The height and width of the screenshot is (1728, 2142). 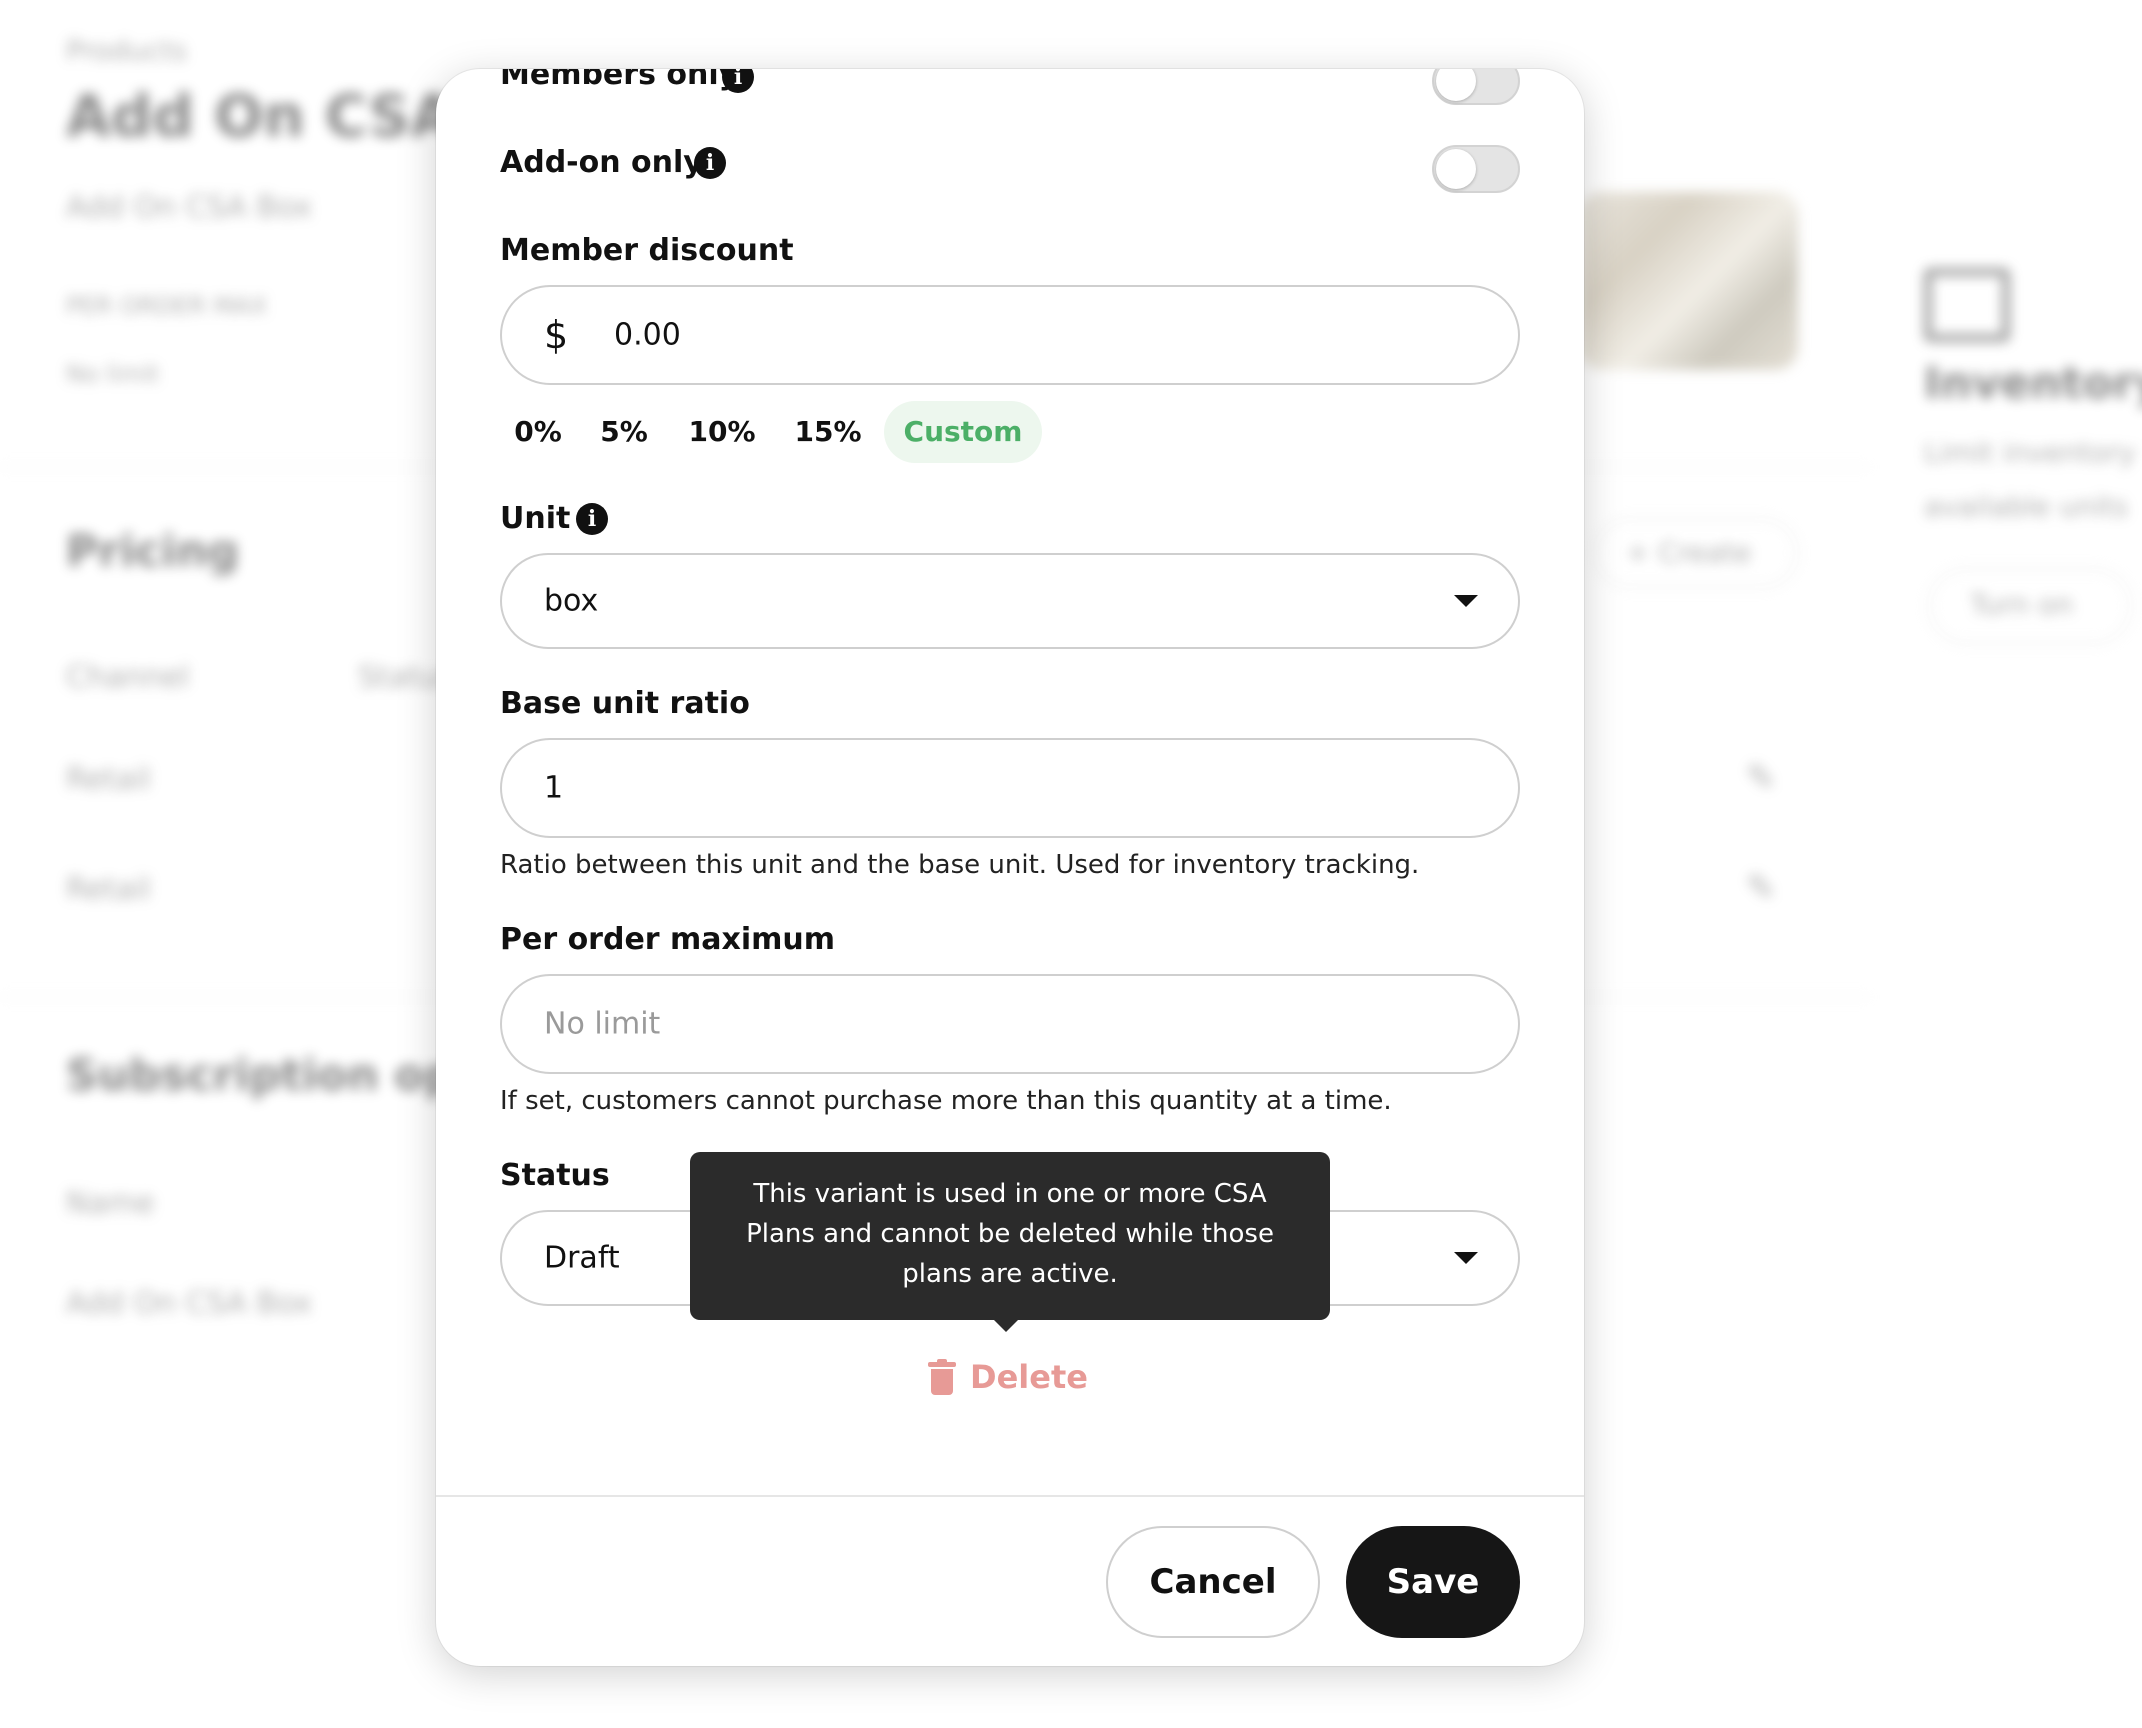 What do you see at coordinates (113, 374) in the screenshot?
I see `bg-meta-2: No limit` at bounding box center [113, 374].